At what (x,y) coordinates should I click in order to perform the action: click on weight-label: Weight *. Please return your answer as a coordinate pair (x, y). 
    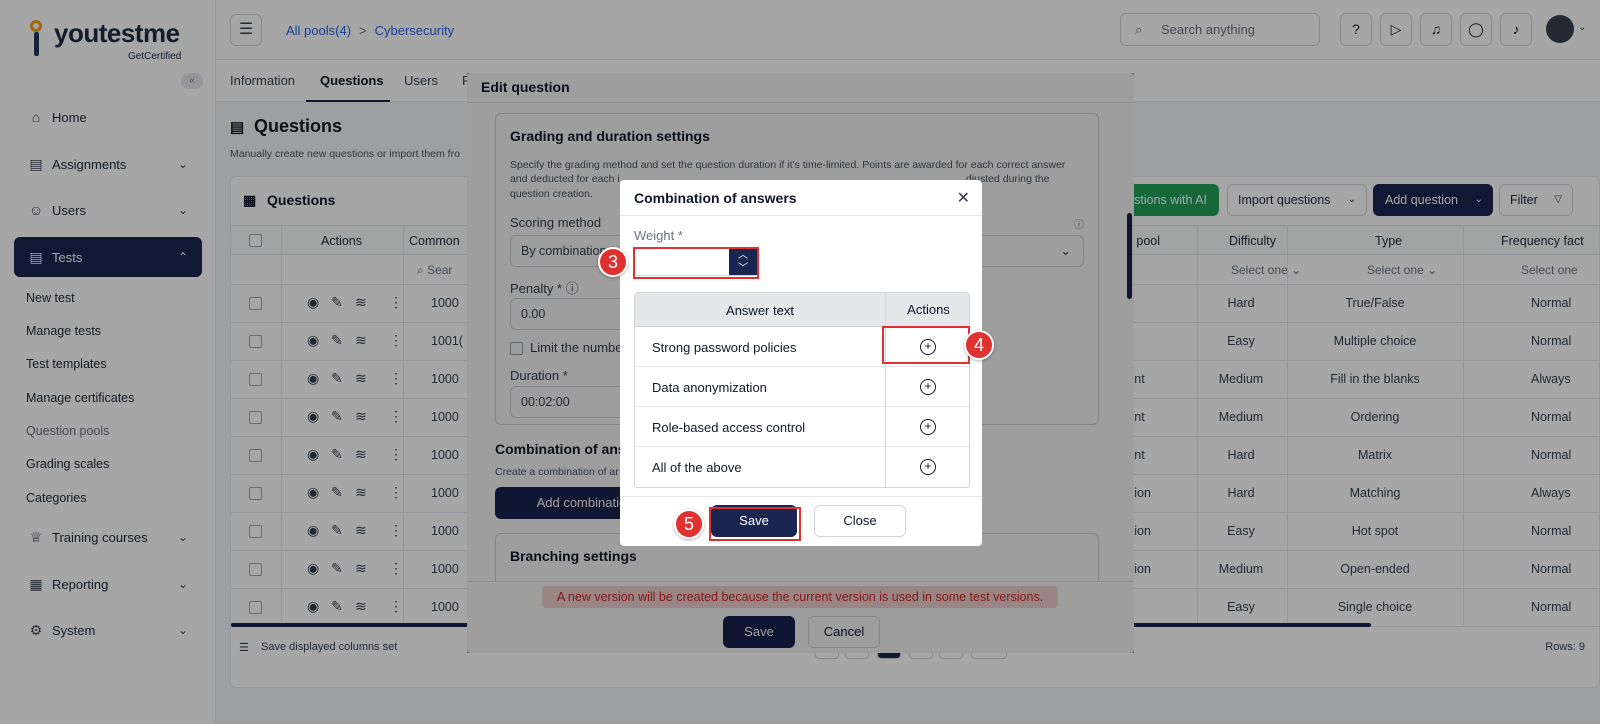
    Looking at the image, I should click on (658, 235).